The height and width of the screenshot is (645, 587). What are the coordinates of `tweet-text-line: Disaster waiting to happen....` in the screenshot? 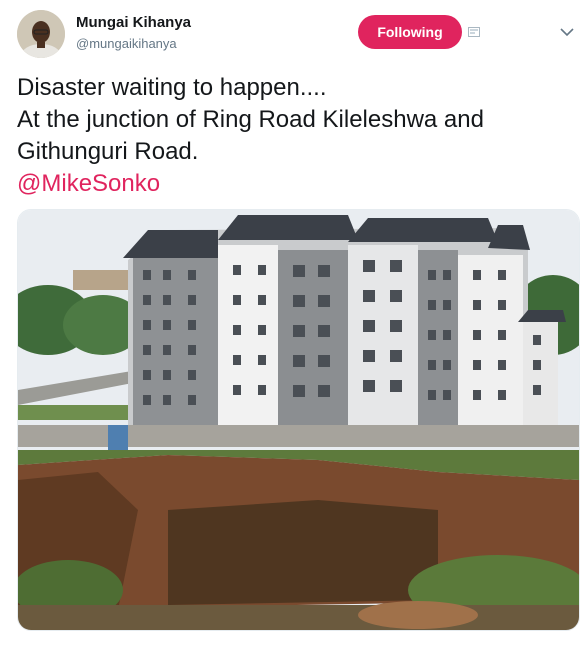 It's located at (172, 87).